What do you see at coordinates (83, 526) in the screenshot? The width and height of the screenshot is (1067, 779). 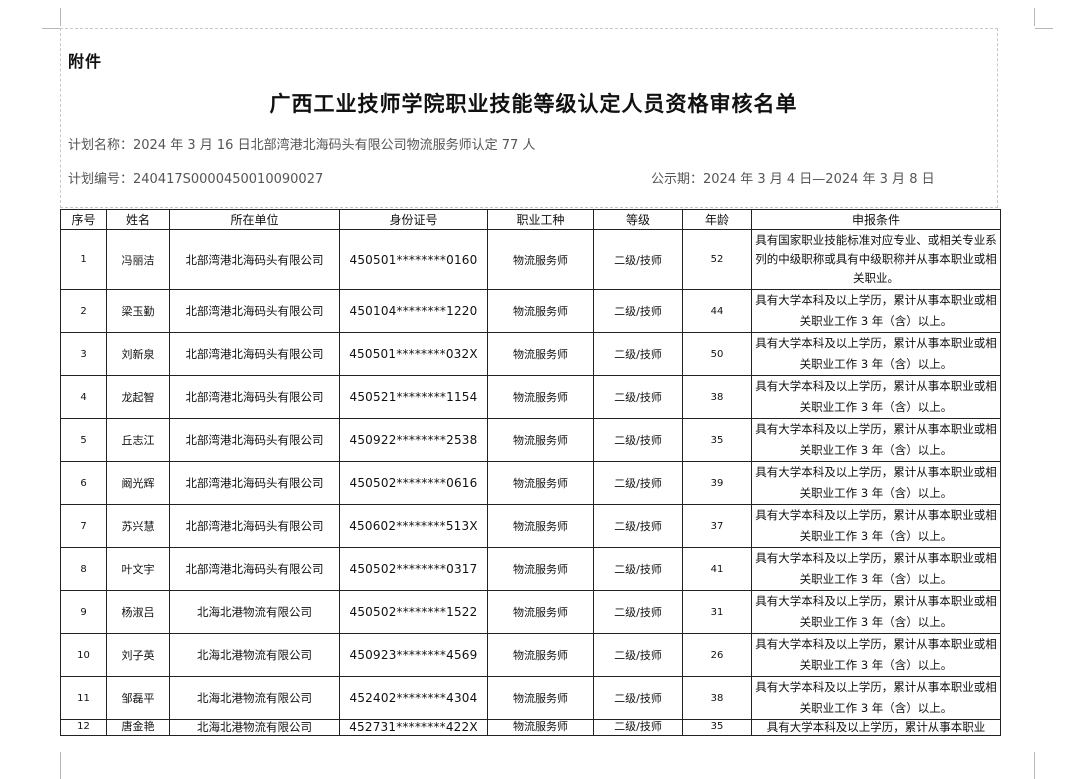 I see `row-index: 7` at bounding box center [83, 526].